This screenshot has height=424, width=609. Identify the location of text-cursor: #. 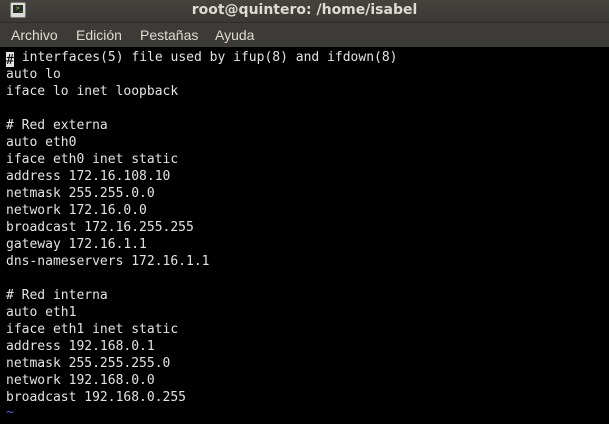
(10, 60).